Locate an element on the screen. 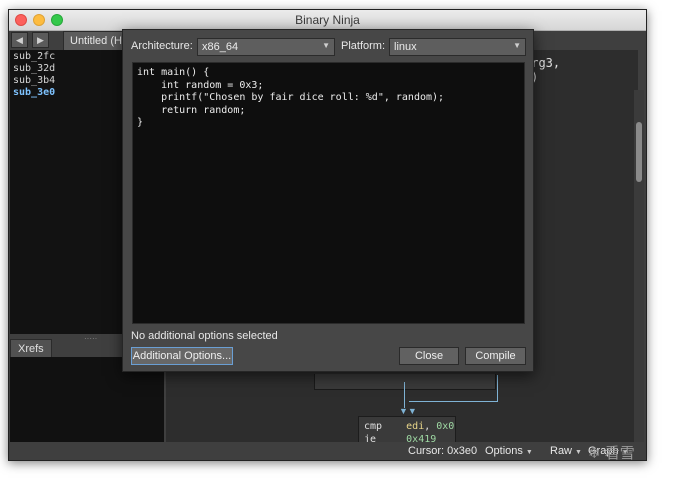  title-bar: Binary Ninja is located at coordinates (327, 20).